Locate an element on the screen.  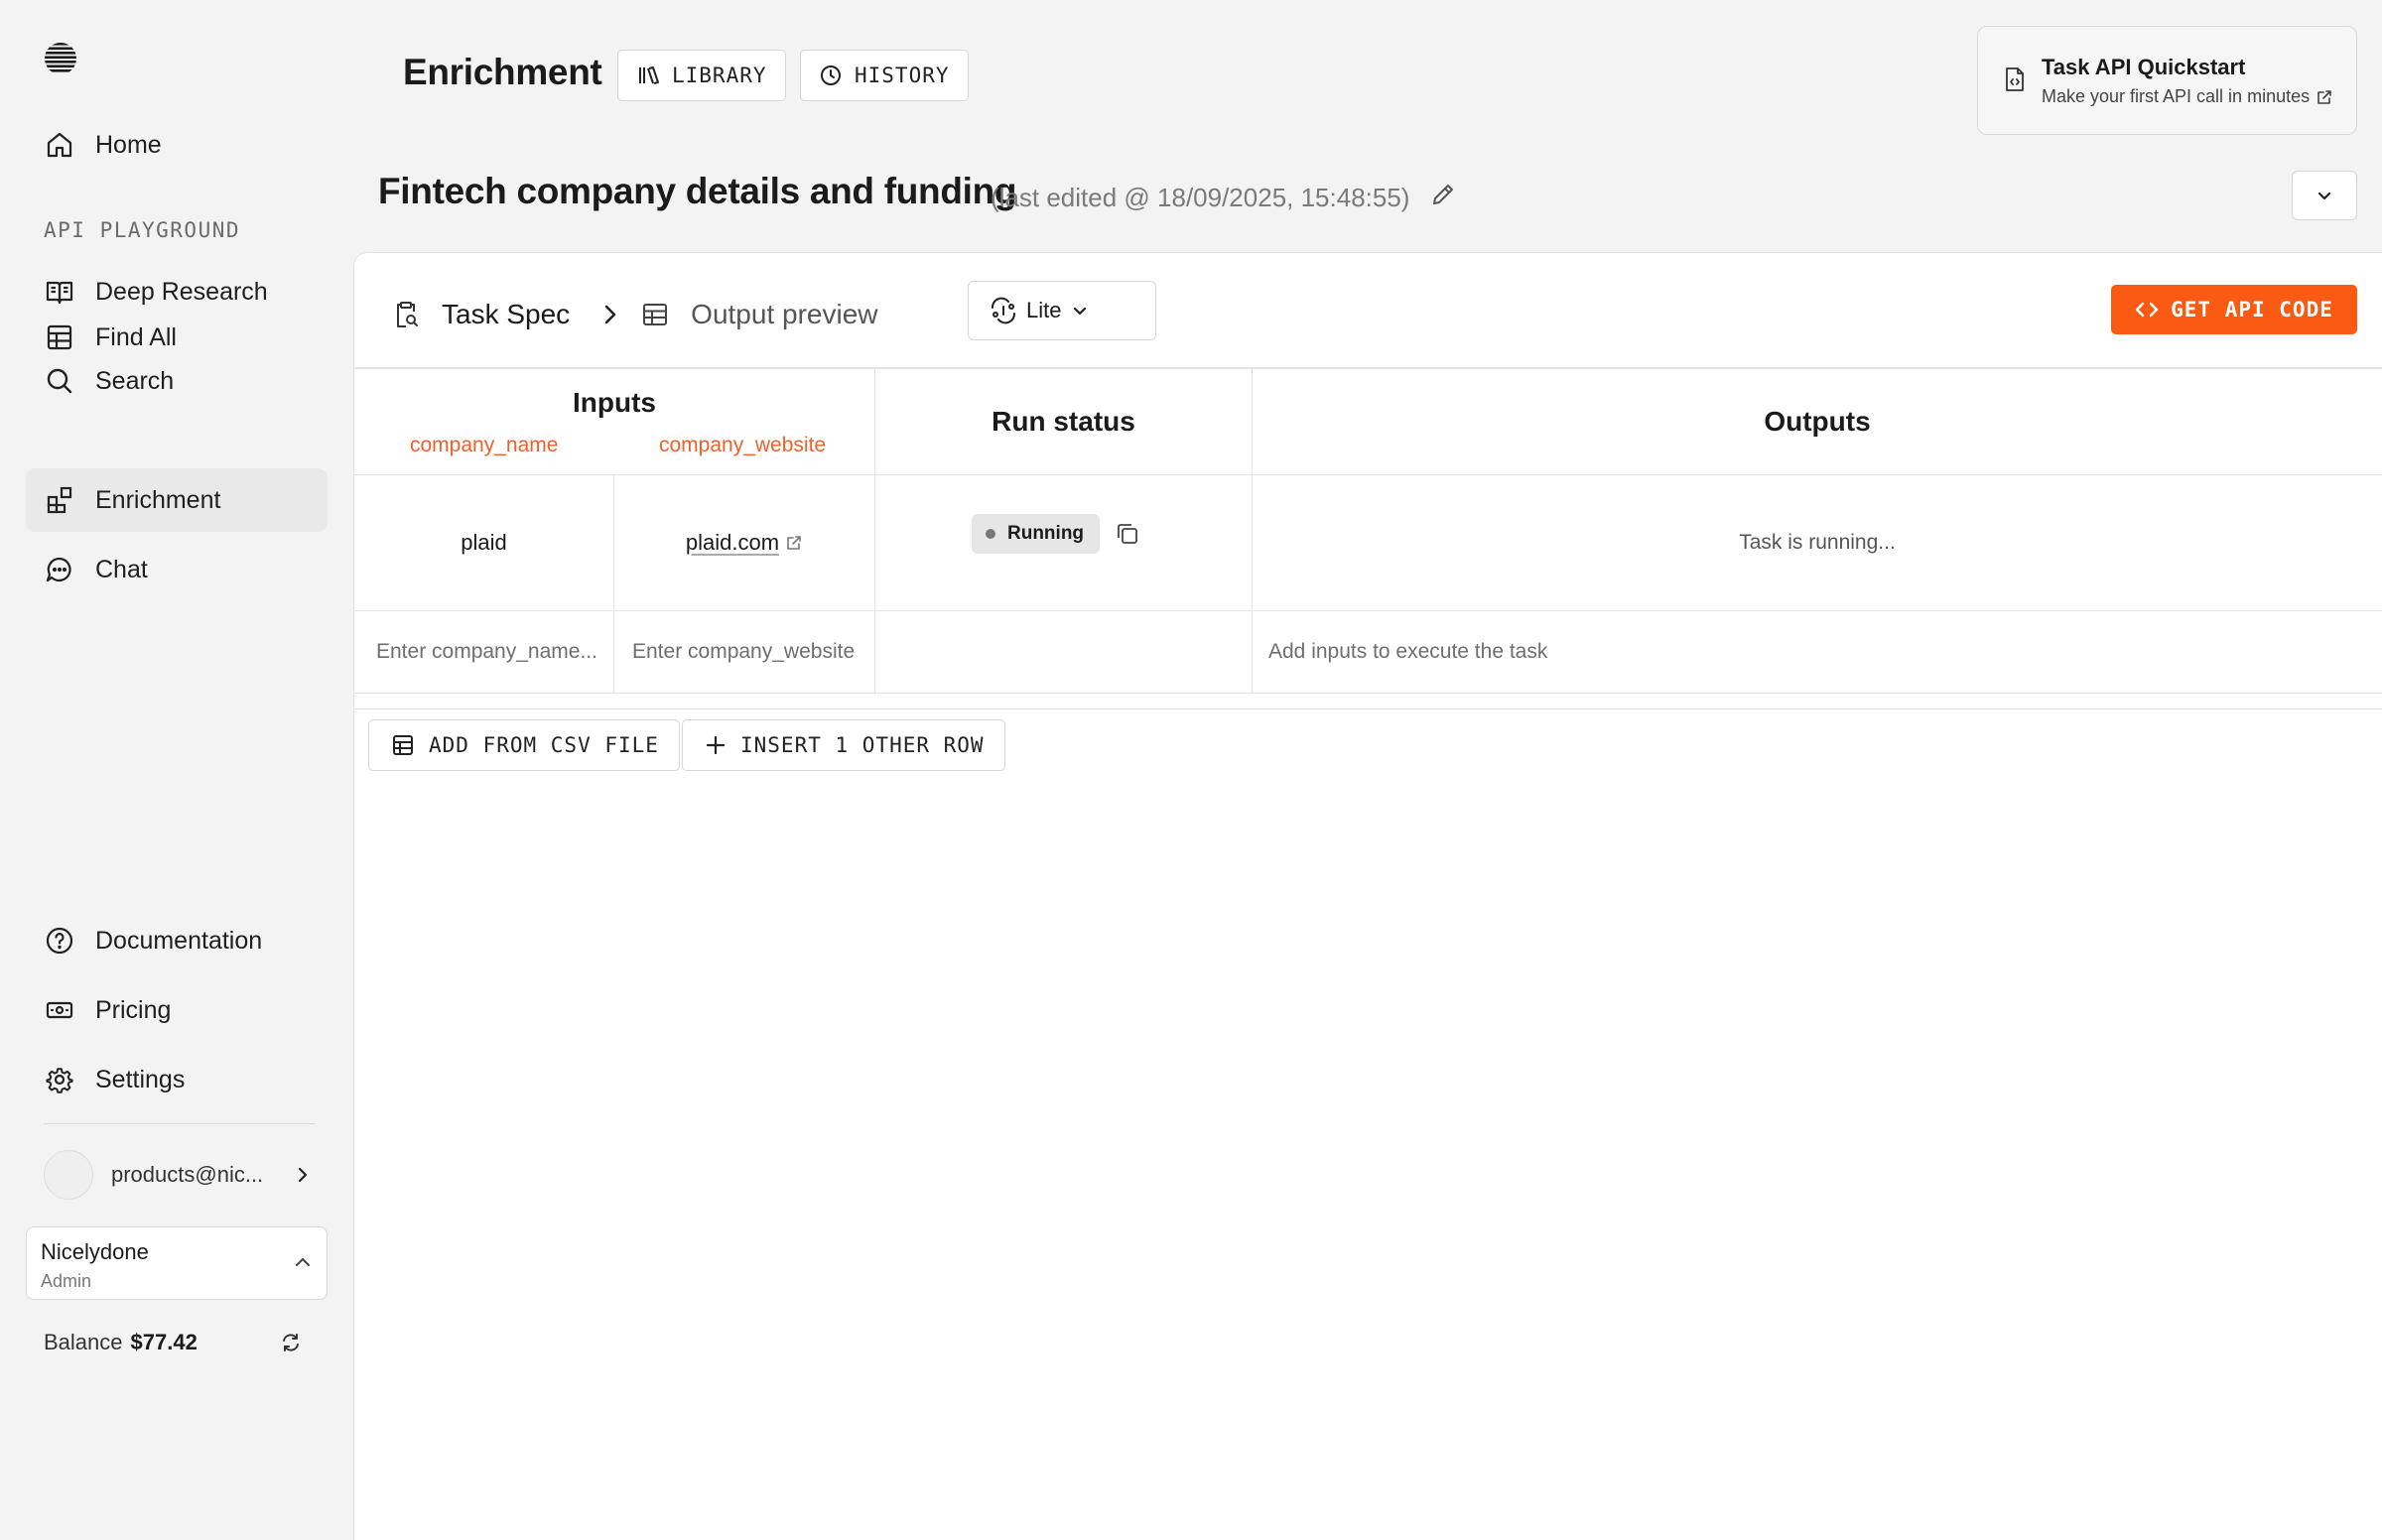
column-company-website: company_website is located at coordinates (742, 445).